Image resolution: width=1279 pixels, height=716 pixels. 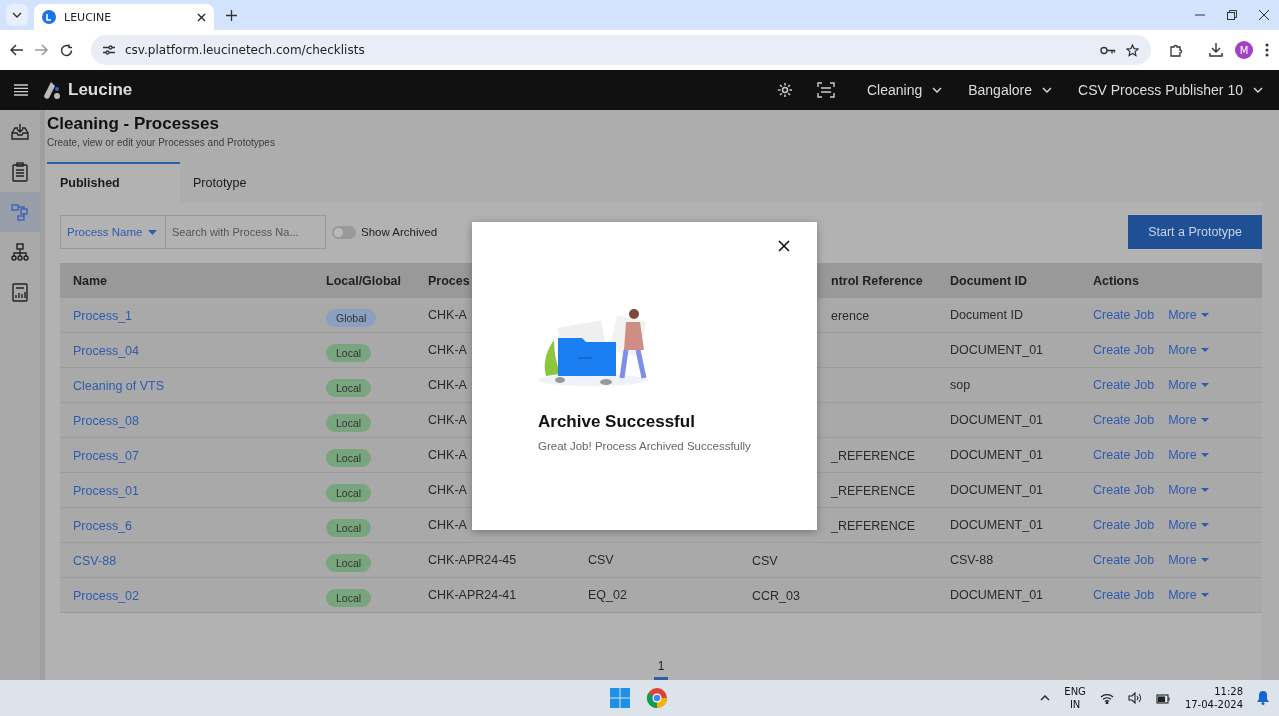 What do you see at coordinates (49, 17) in the screenshot?
I see `favicon-icon` at bounding box center [49, 17].